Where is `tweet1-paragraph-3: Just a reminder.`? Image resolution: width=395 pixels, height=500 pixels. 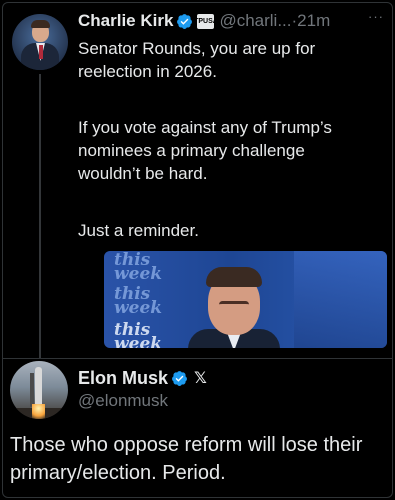 tweet1-paragraph-3: Just a reminder. is located at coordinates (138, 230).